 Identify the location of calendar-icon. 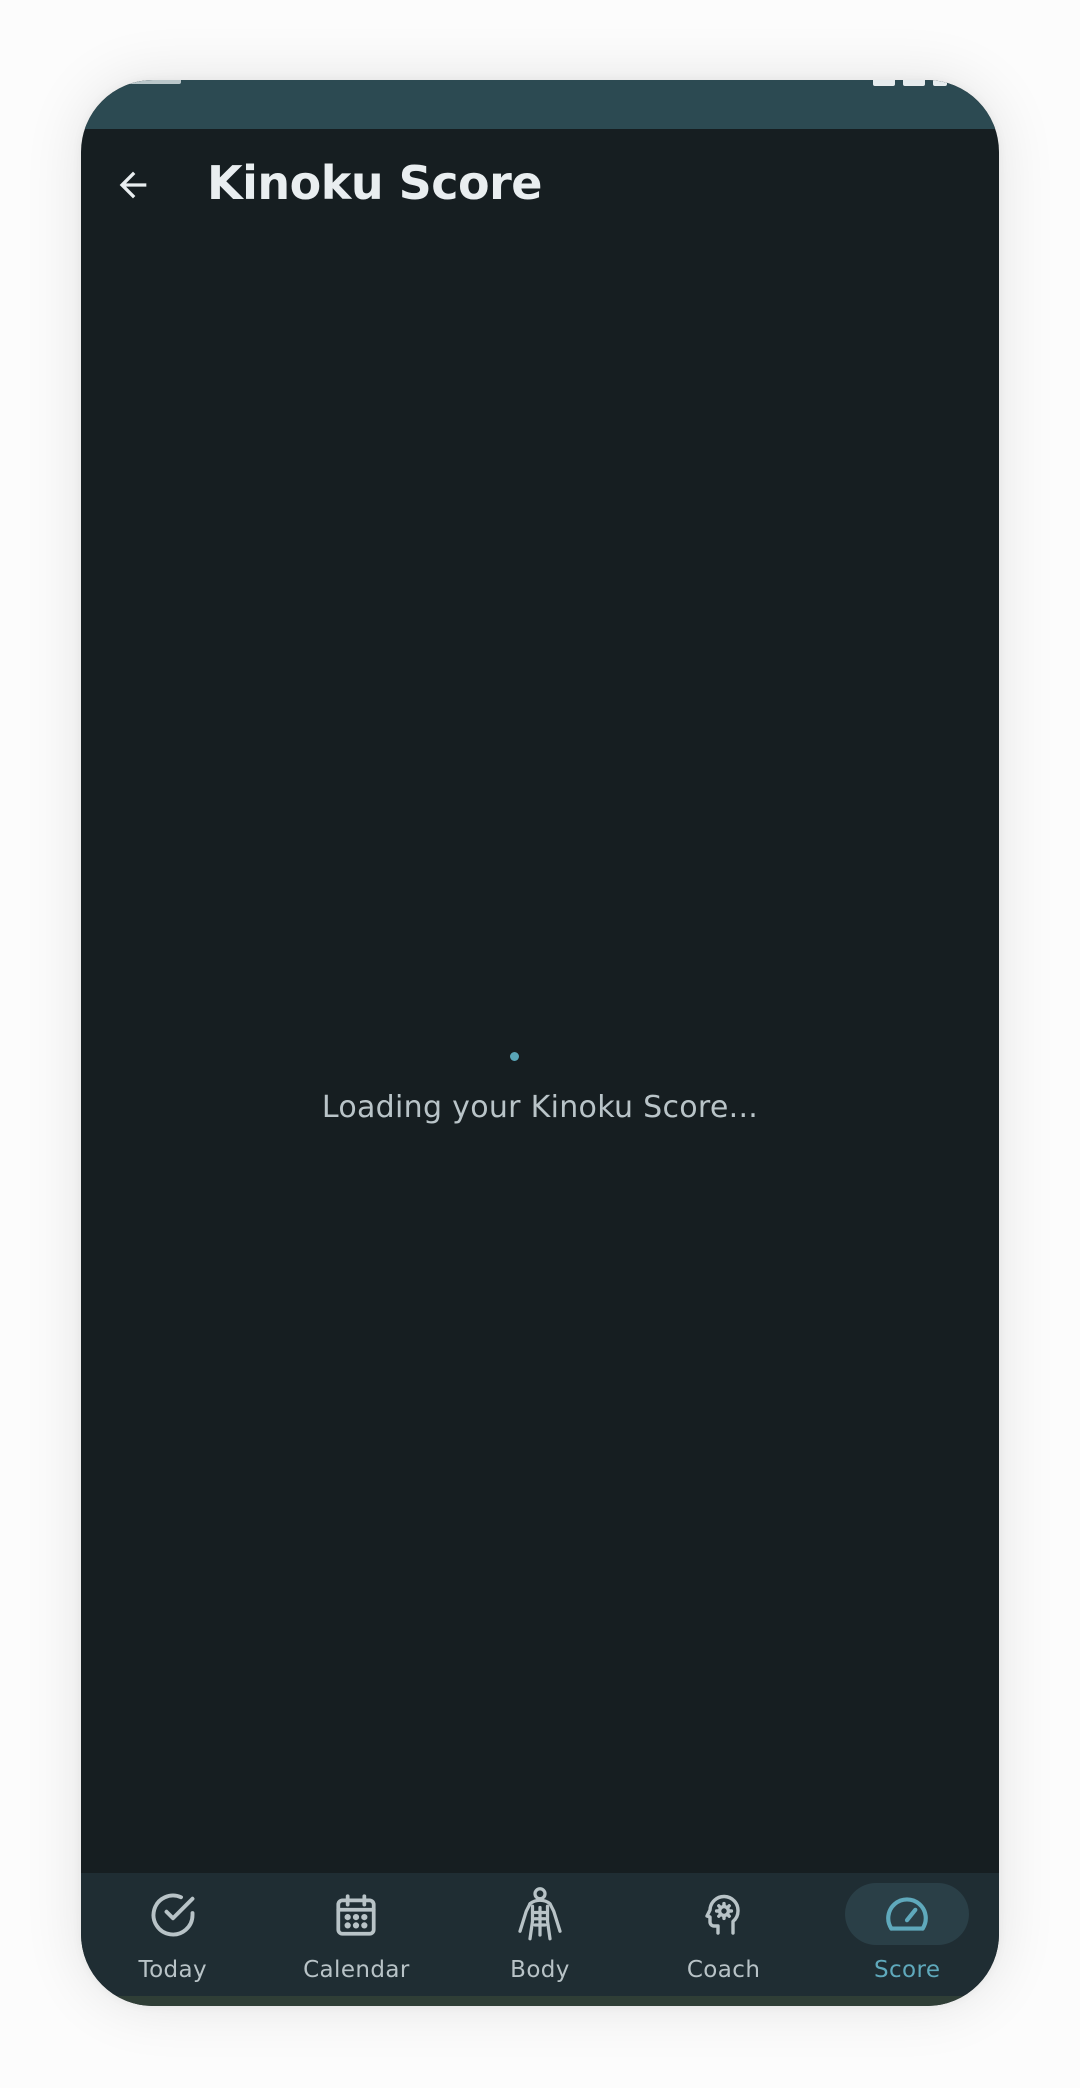
(356, 1915).